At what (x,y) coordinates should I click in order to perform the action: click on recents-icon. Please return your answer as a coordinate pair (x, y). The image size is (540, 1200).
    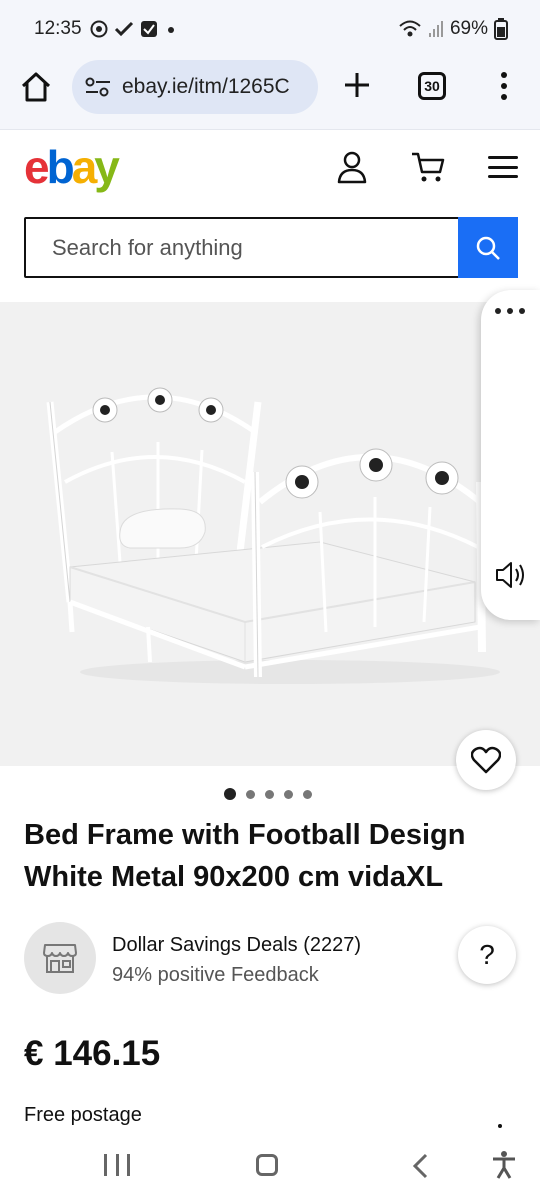
    Looking at the image, I should click on (117, 1165).